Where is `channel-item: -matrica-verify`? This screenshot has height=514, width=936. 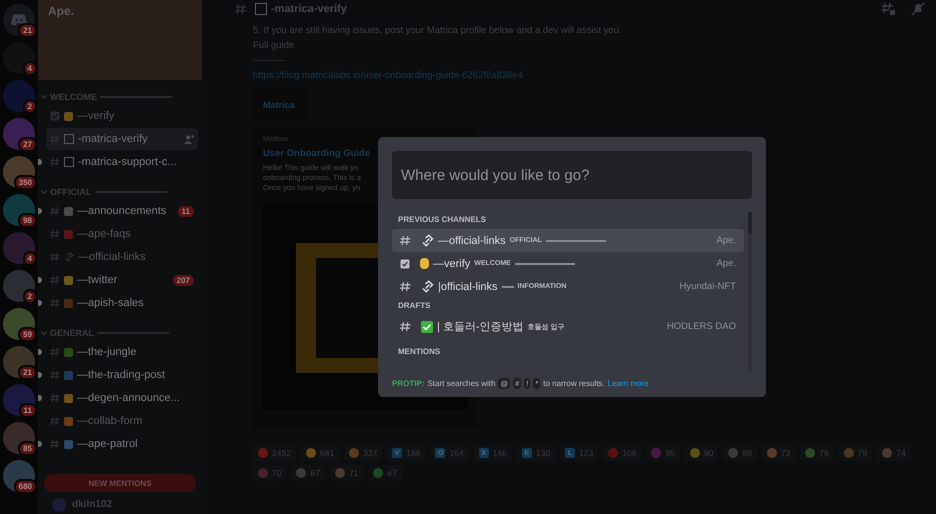 channel-item: -matrica-verify is located at coordinates (122, 139).